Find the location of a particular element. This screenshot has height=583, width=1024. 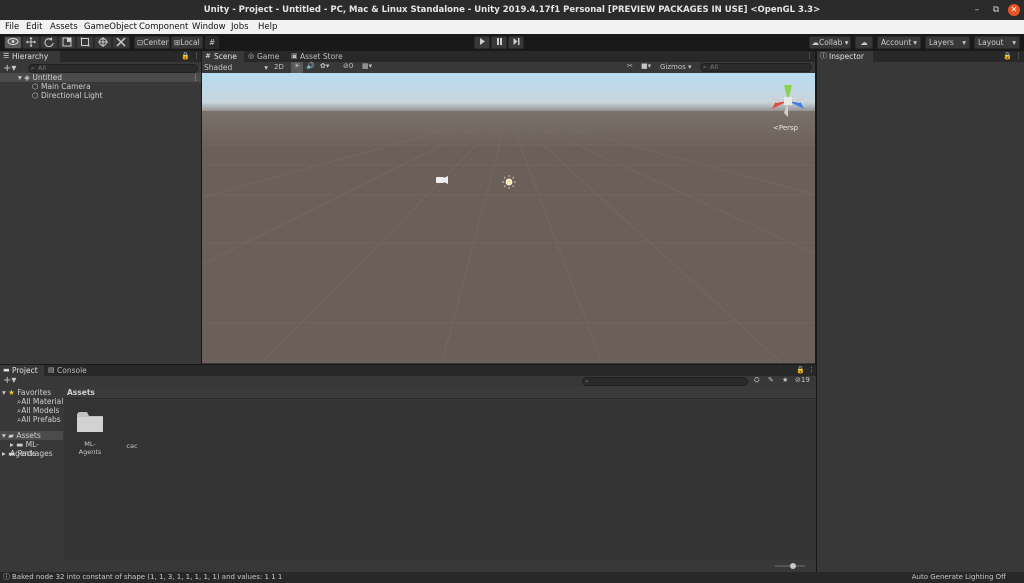

folder-icon: ▬ is located at coordinates (12, 453).